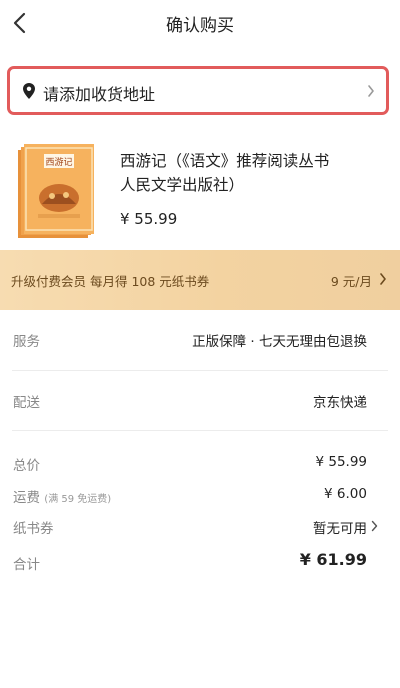 The image size is (400, 688). What do you see at coordinates (99, 94) in the screenshot?
I see `add-address-label: 请添加收货地址` at bounding box center [99, 94].